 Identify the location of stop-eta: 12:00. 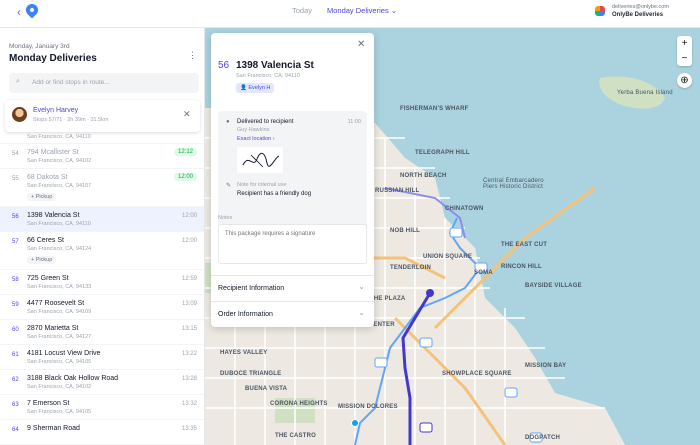
(189, 241).